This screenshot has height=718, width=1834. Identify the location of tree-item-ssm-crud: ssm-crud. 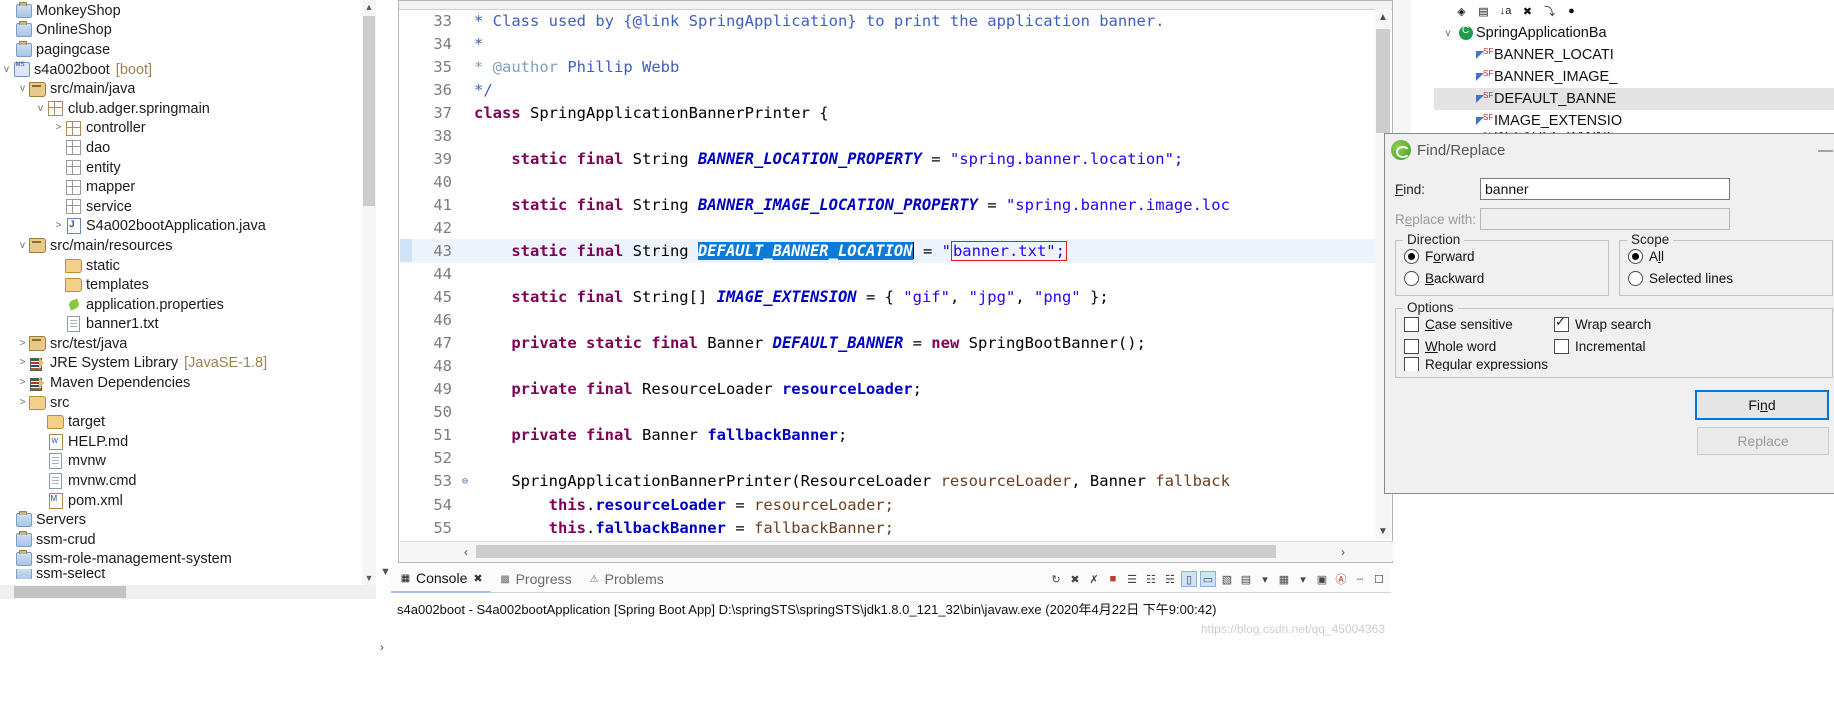
(188, 540).